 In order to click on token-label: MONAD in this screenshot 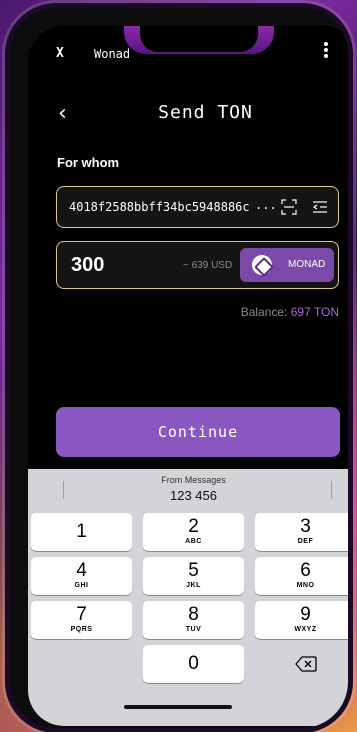, I will do `click(307, 264)`.